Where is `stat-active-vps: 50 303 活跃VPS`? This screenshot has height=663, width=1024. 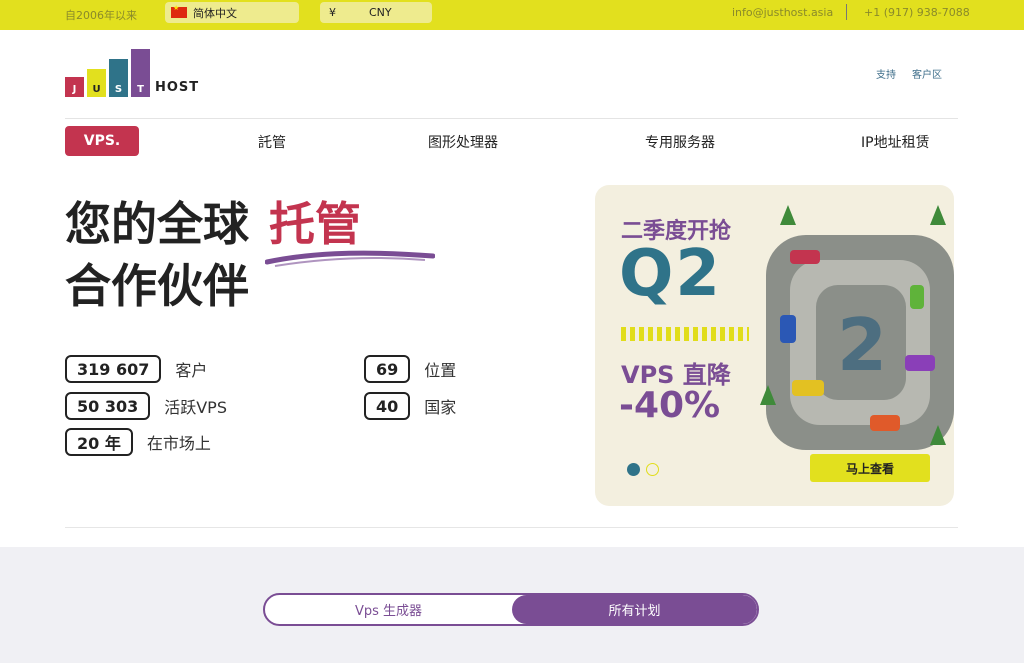
stat-active-vps: 50 303 活跃VPS is located at coordinates (146, 406).